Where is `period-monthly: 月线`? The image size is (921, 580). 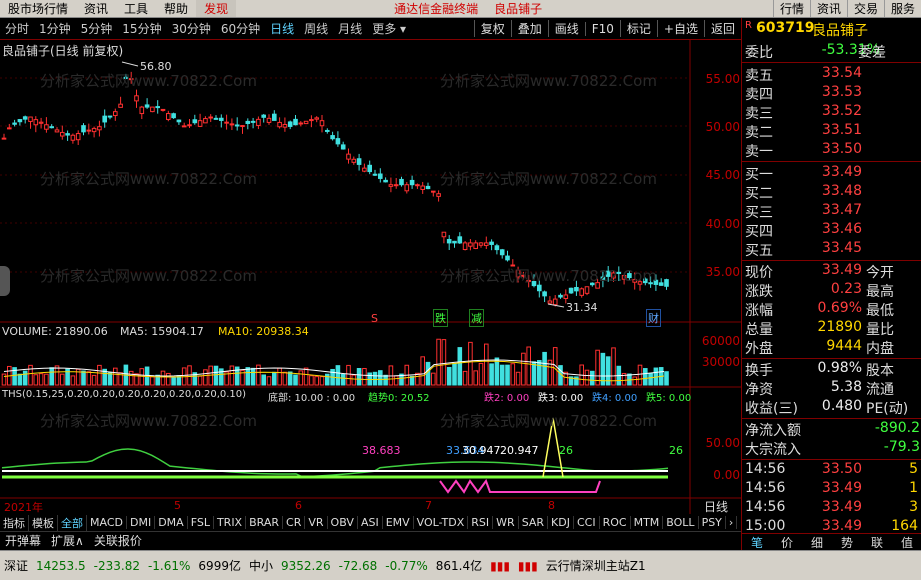 period-monthly: 月线 is located at coordinates (350, 28).